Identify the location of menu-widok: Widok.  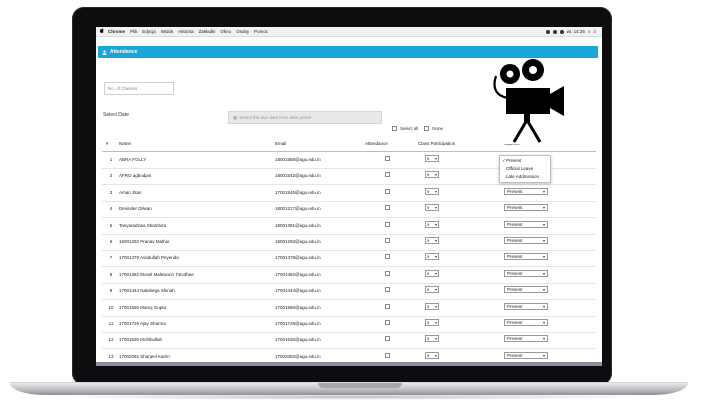
(167, 31).